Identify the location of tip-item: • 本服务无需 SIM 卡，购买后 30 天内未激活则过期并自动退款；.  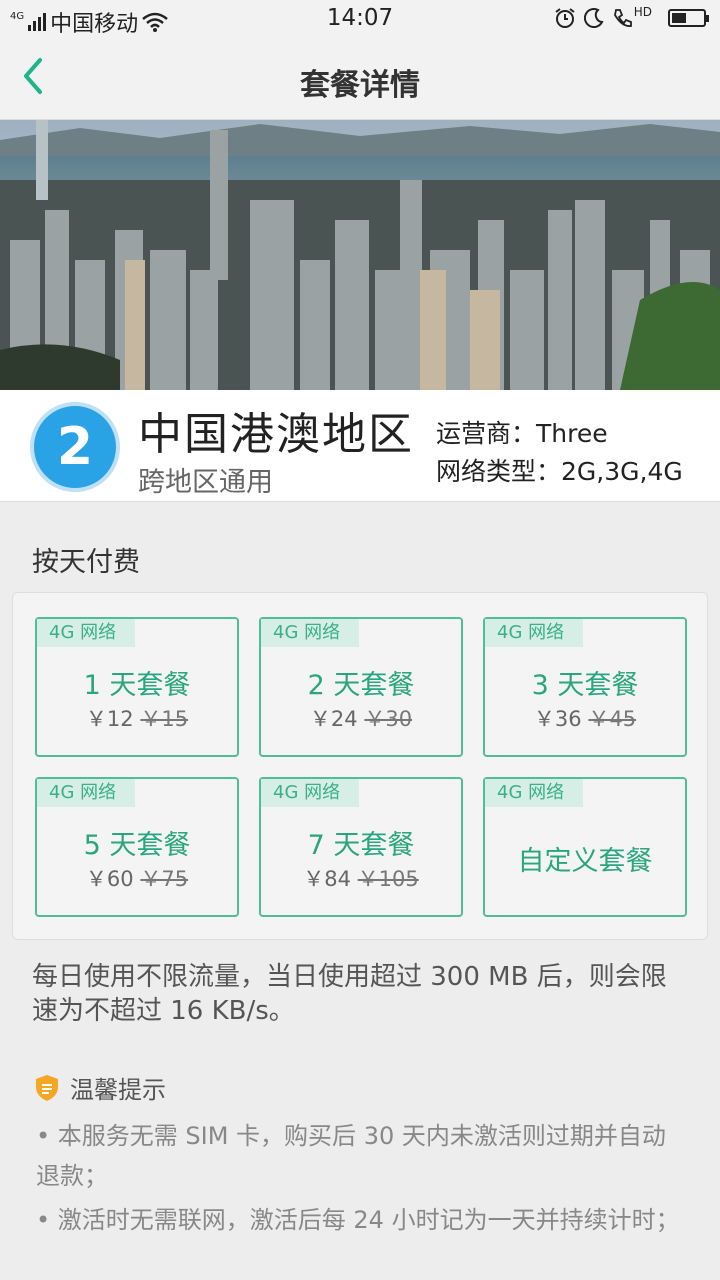
(351, 1156).